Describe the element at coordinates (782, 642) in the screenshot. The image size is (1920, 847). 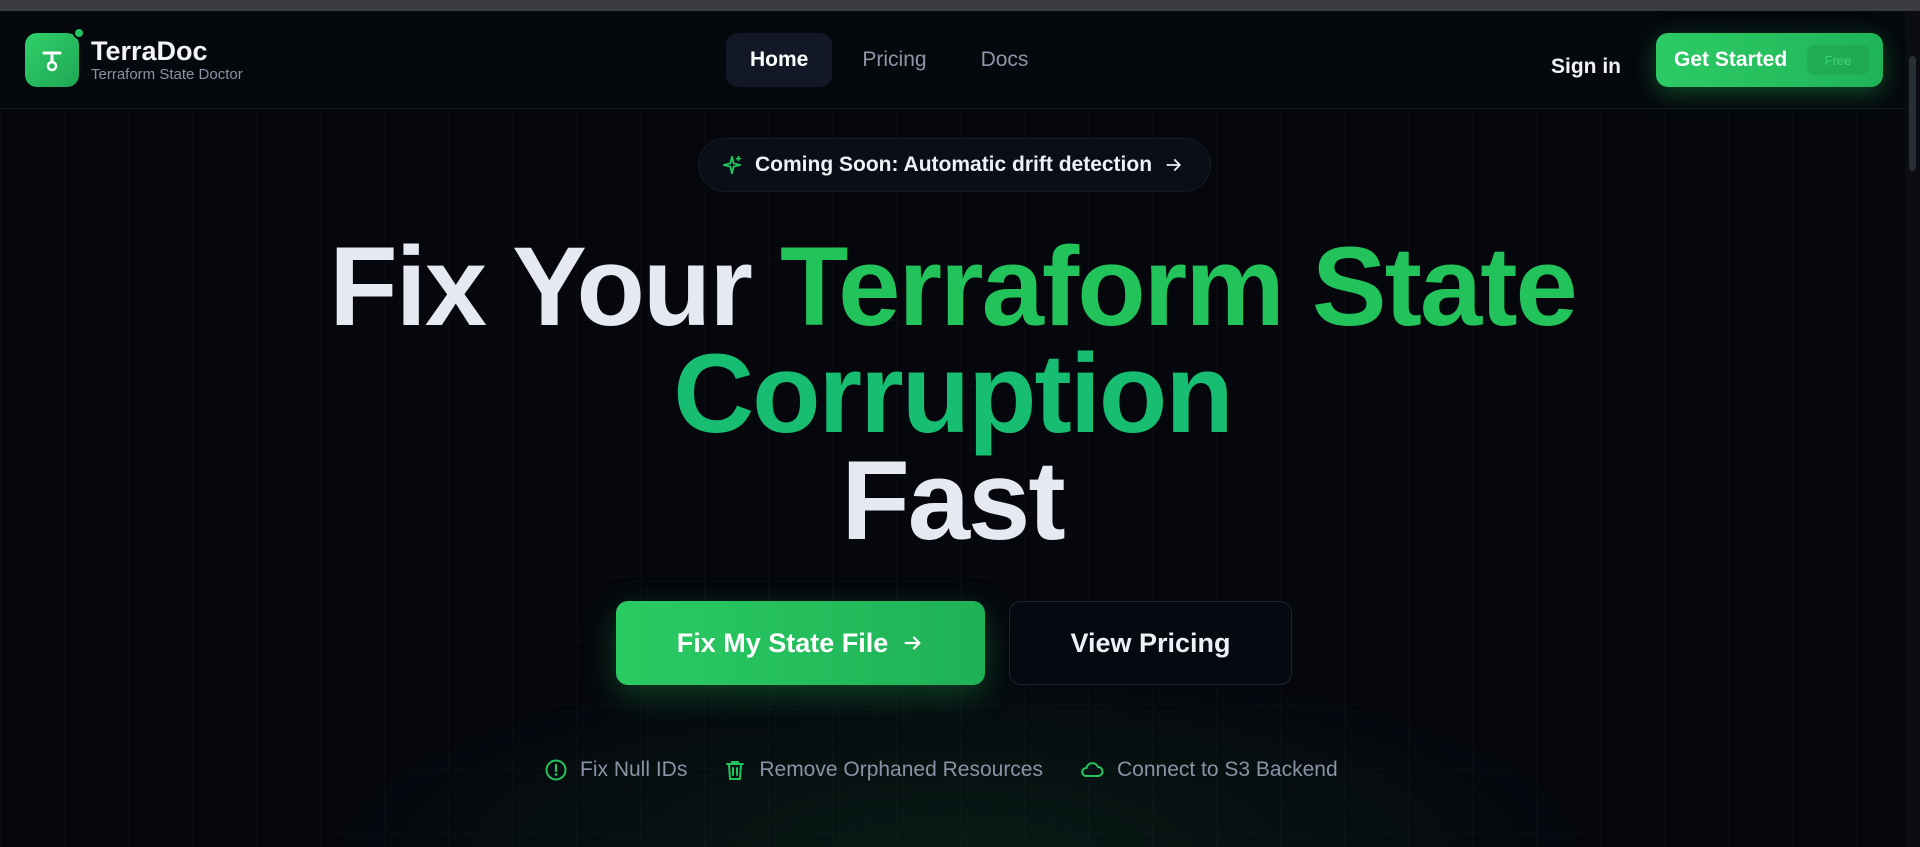
I see `fix-state-file-label: Fix My State File` at that location.